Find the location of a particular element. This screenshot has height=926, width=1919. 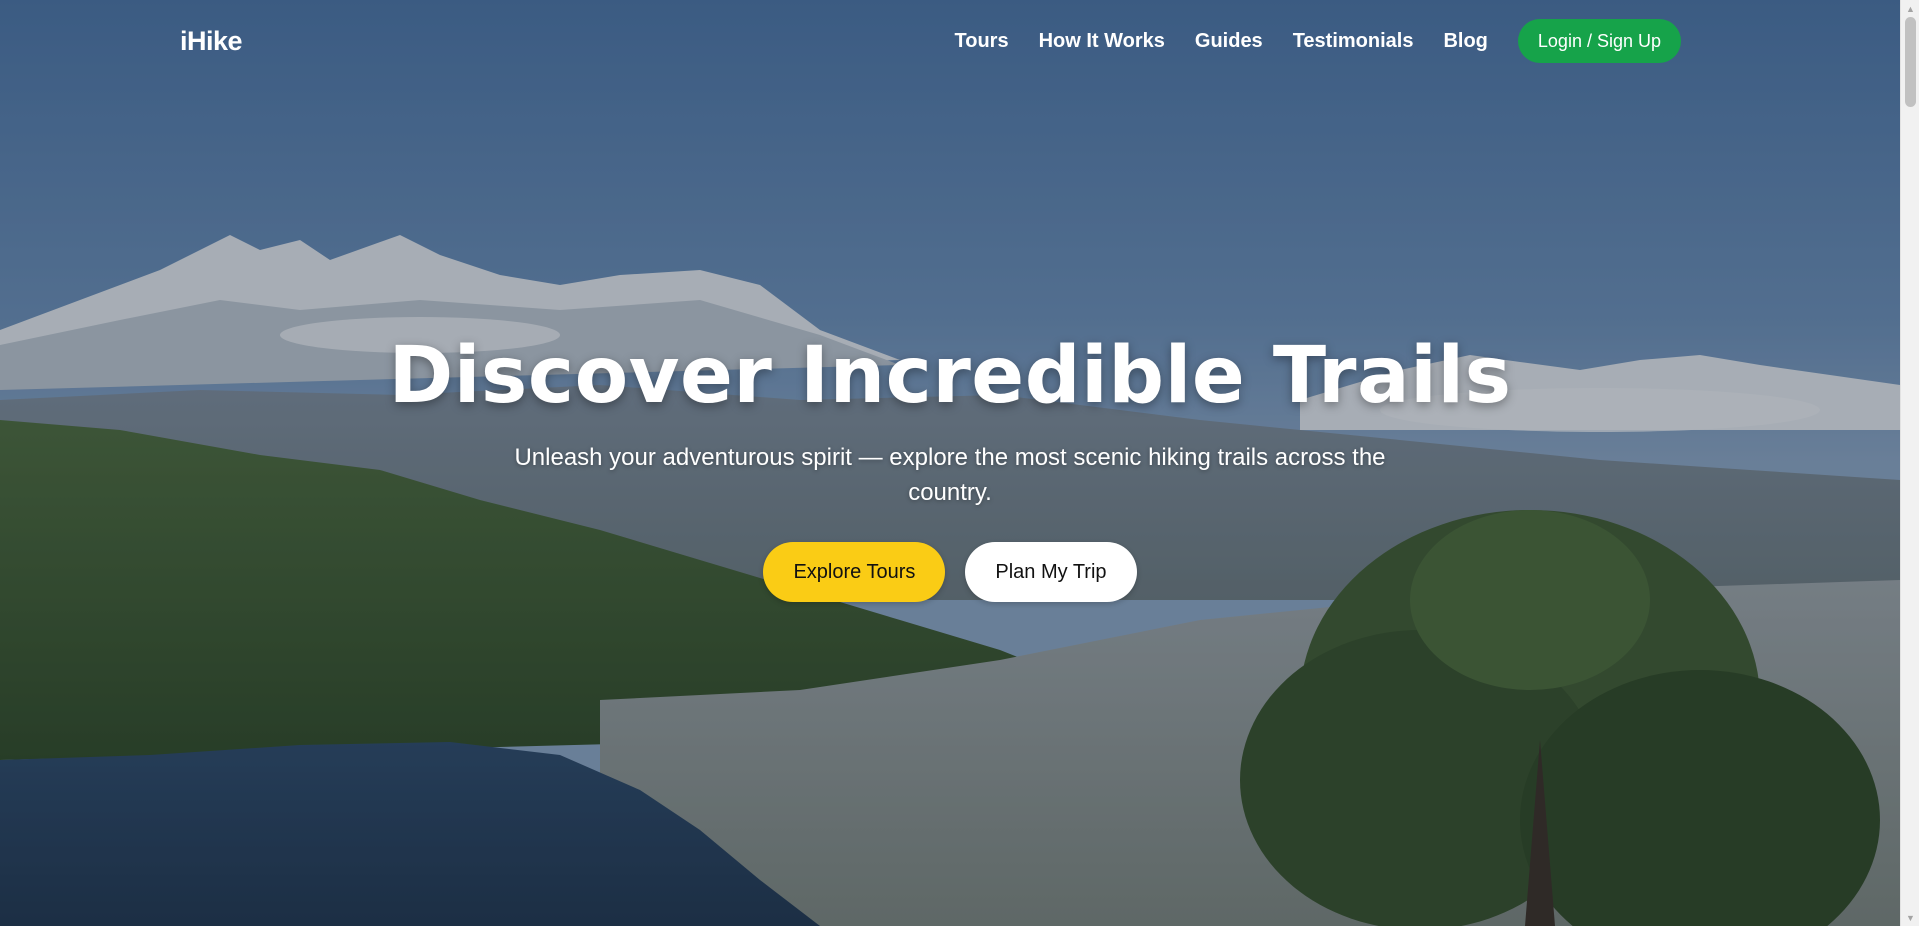

scroll-up-arrow-icon: ▲ is located at coordinates (1910, 8).